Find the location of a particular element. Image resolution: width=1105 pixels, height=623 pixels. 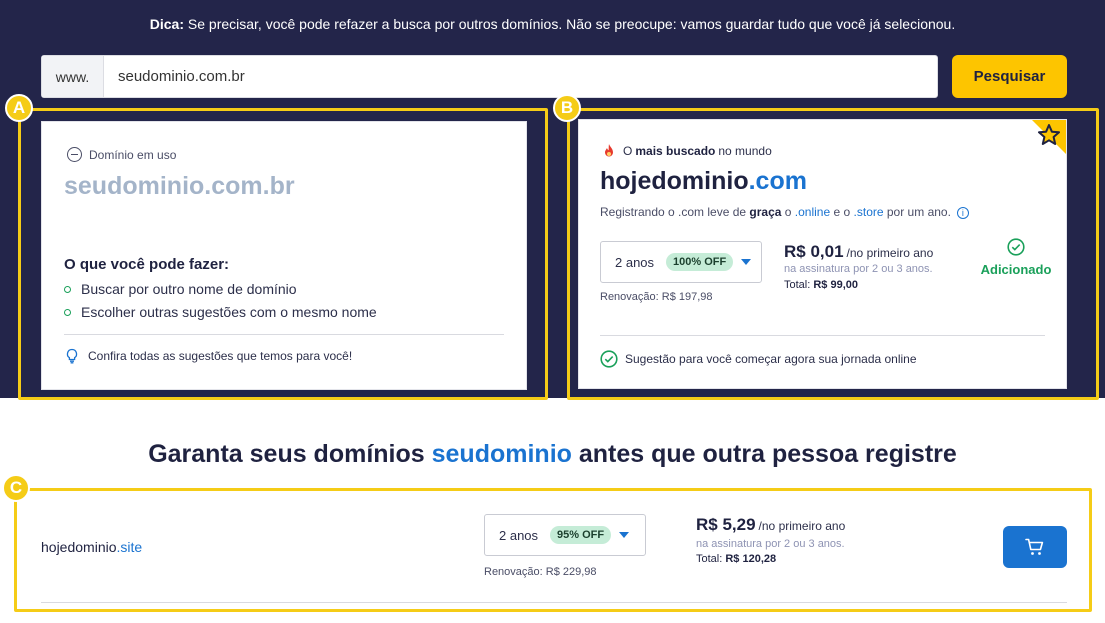

renewal-price: Renovação: R$ 229,98 is located at coordinates (540, 572).